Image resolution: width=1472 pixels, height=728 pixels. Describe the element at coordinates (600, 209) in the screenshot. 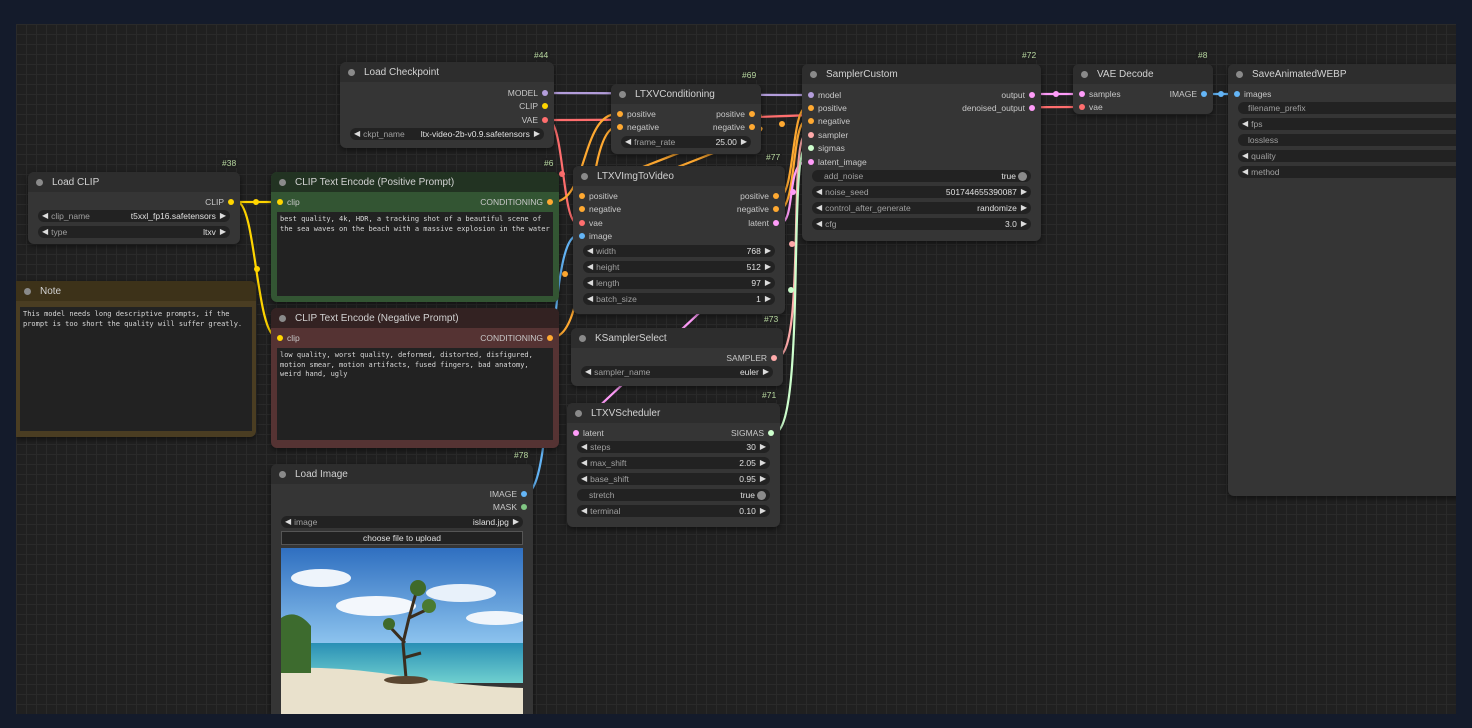

I see `input-negative: negative` at that location.